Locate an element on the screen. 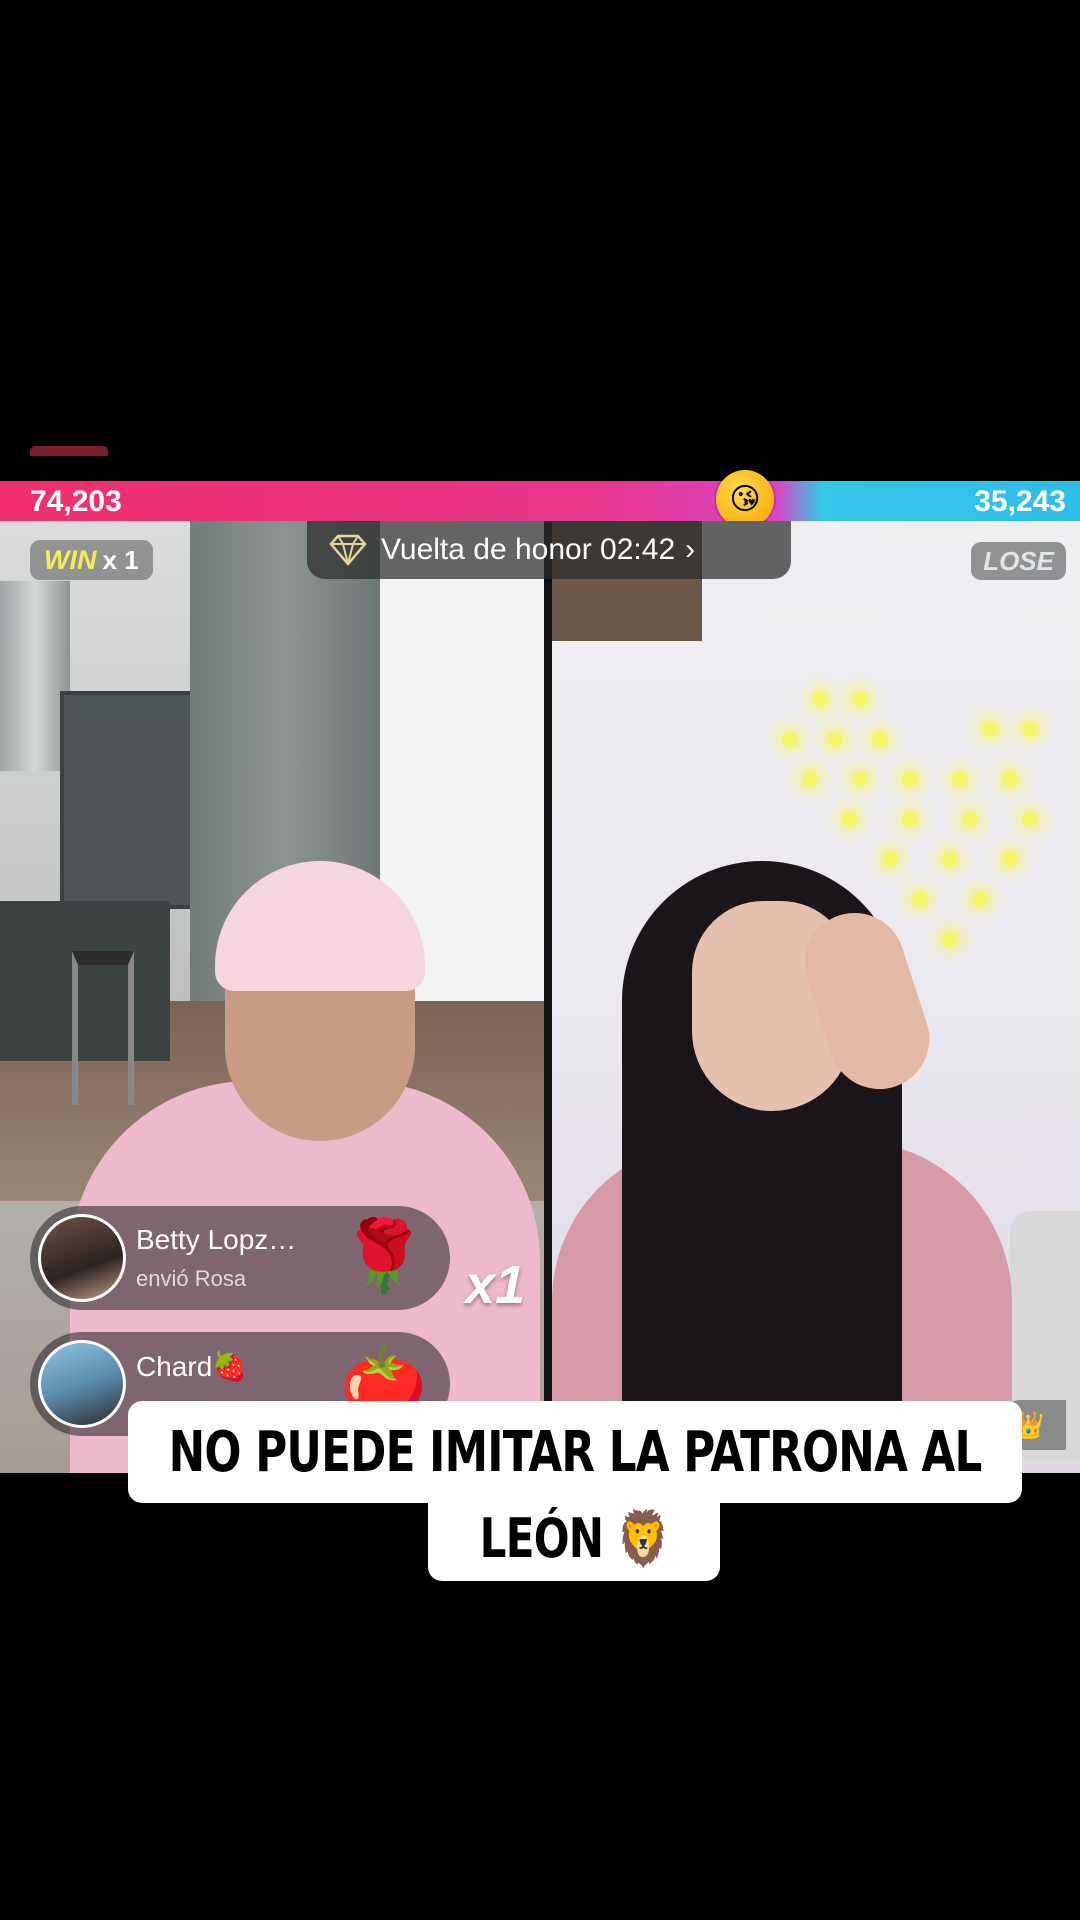 The image size is (1080, 1920). diamond-crown-icon is located at coordinates (348, 550).